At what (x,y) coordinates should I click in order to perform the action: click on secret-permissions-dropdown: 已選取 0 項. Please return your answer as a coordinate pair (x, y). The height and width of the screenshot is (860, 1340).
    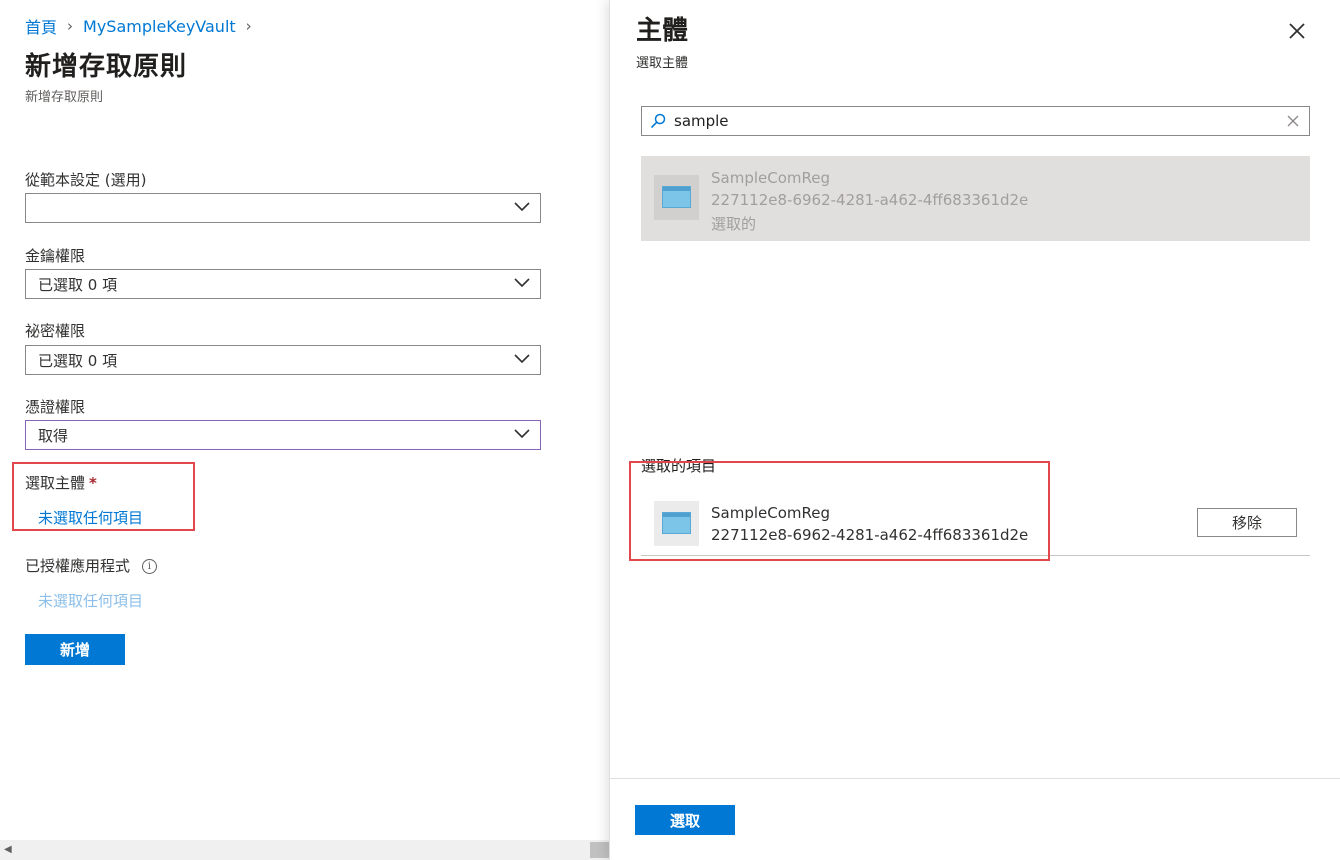
    Looking at the image, I should click on (283, 360).